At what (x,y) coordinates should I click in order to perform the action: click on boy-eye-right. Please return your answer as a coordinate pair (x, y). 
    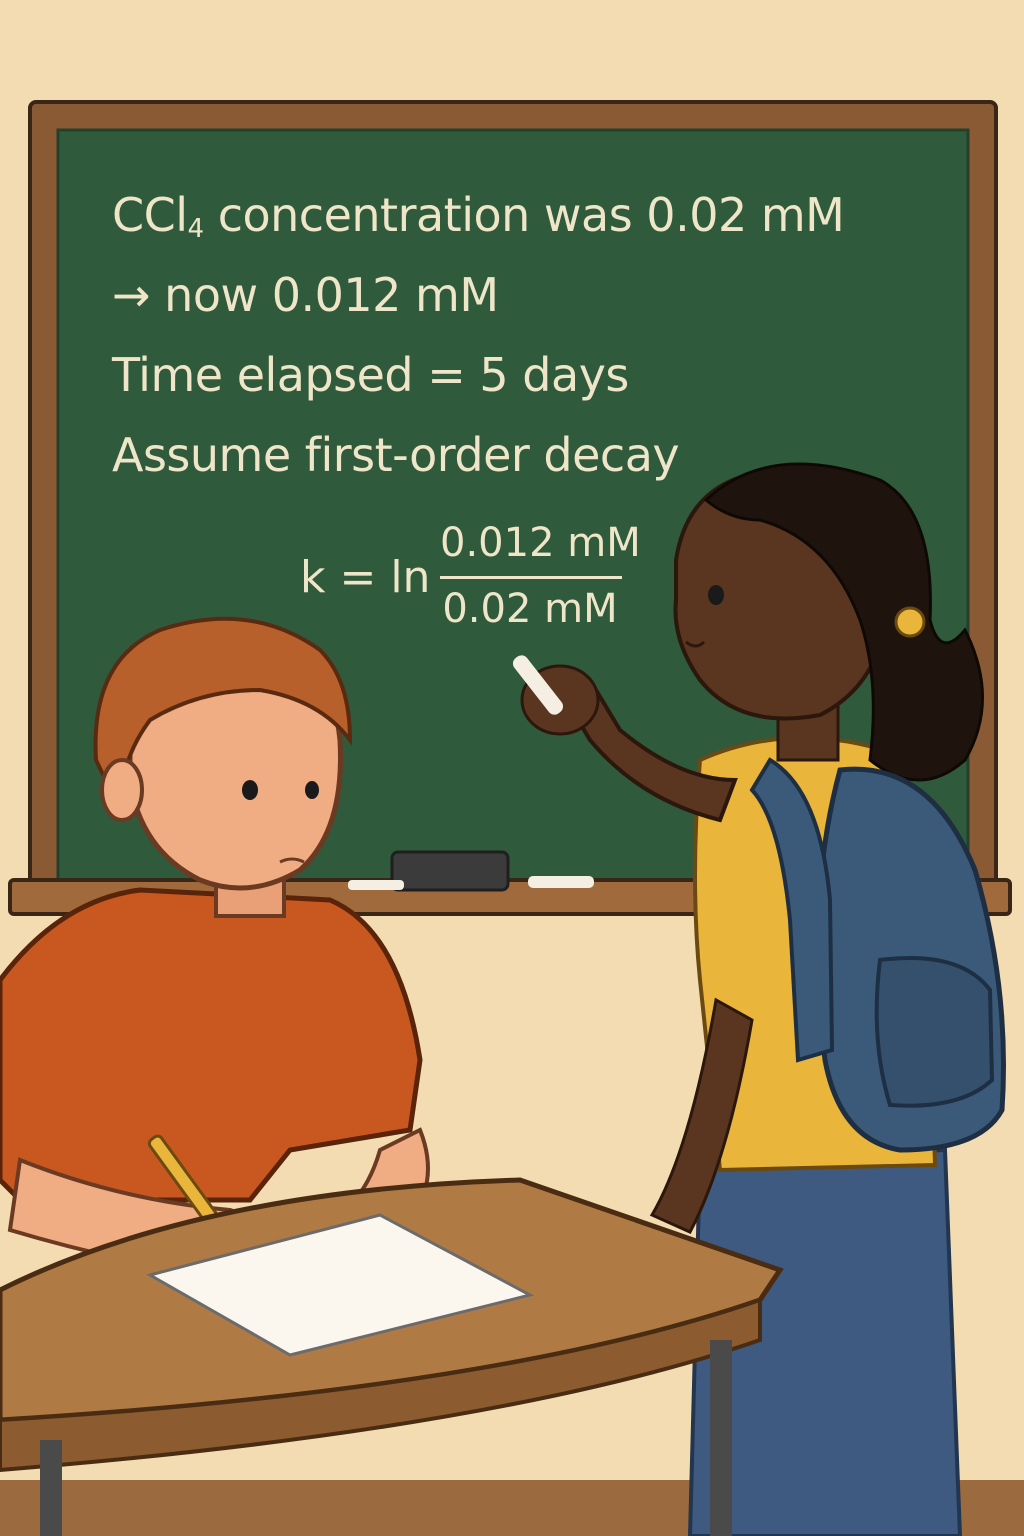
    Looking at the image, I should click on (312, 790).